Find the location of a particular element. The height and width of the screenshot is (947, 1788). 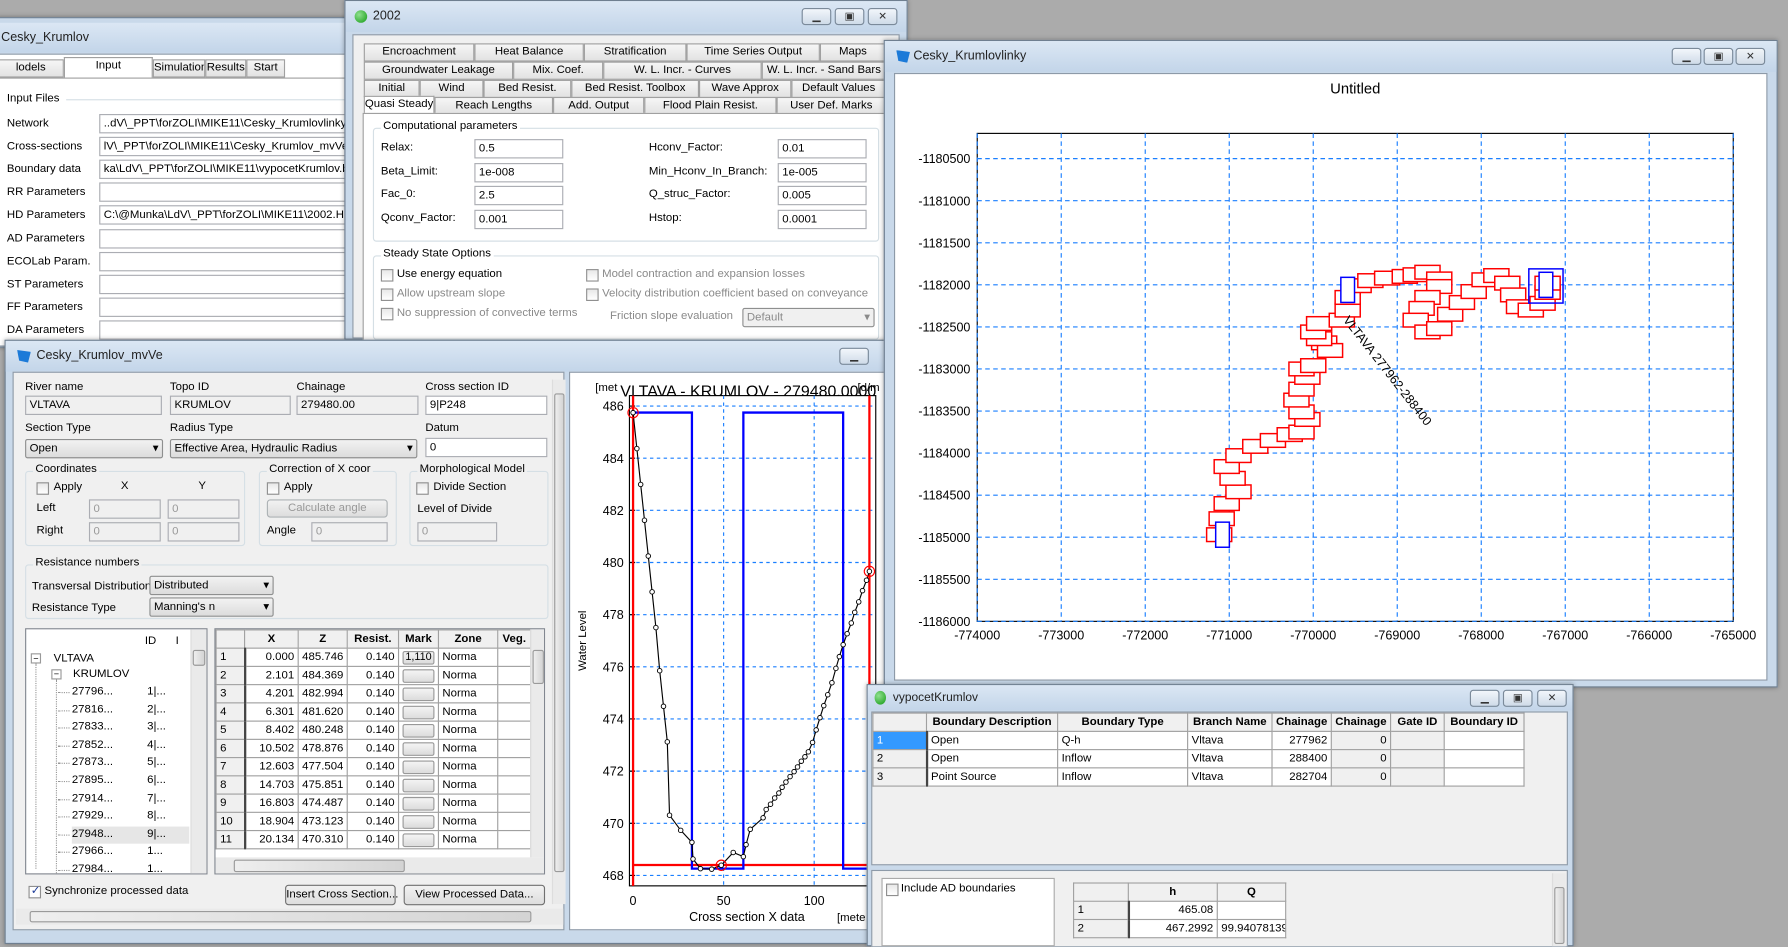

z-cell: 482.994 is located at coordinates (322, 694).